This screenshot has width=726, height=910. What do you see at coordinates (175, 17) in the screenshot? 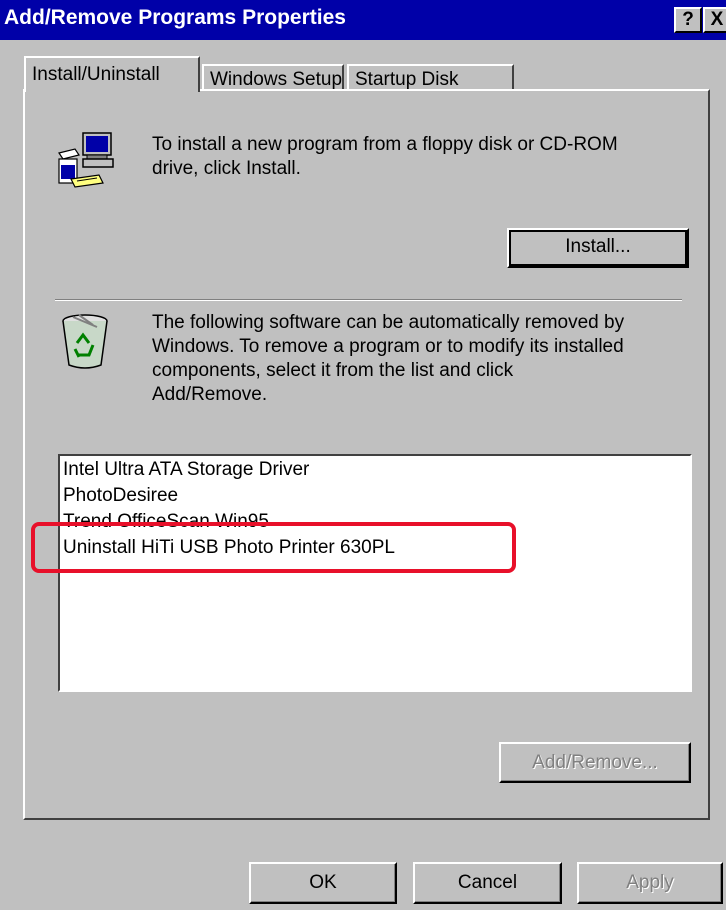
I see `window-title: Add/Remove Programs Properties` at bounding box center [175, 17].